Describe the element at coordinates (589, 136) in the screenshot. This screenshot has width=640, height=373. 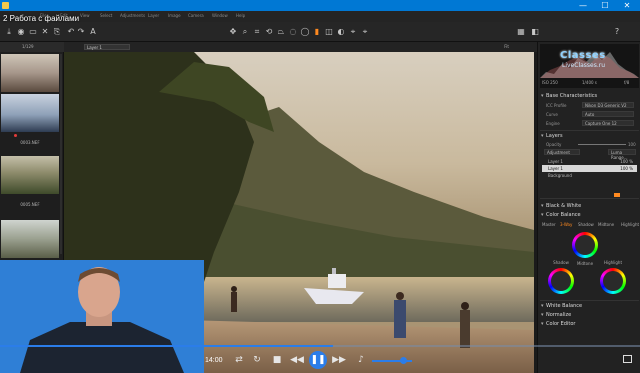
I see `section-layers: Layers` at that location.